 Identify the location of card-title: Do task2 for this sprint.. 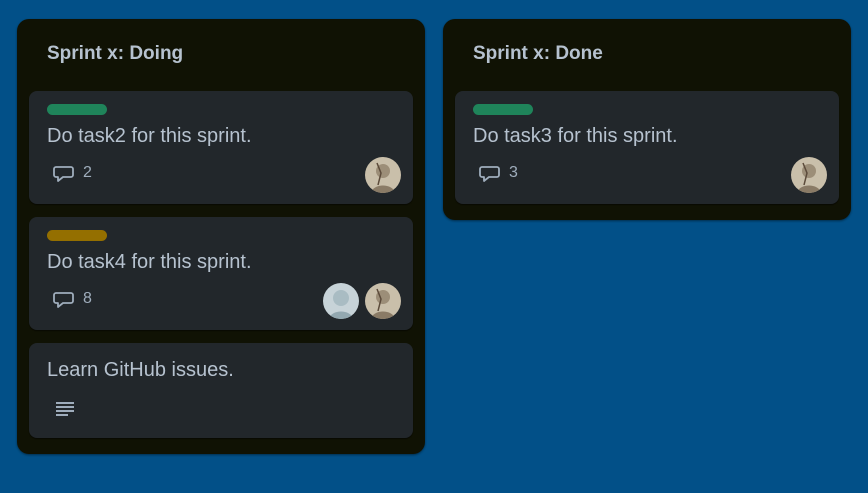
(149, 136).